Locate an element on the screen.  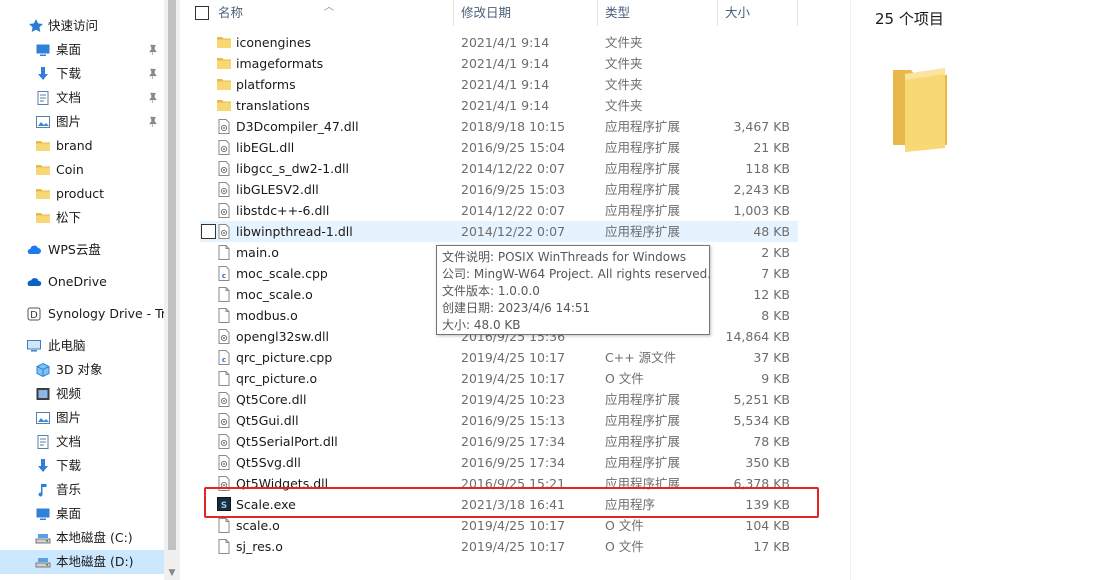
item-count: 25 个项目 is located at coordinates (909, 19).